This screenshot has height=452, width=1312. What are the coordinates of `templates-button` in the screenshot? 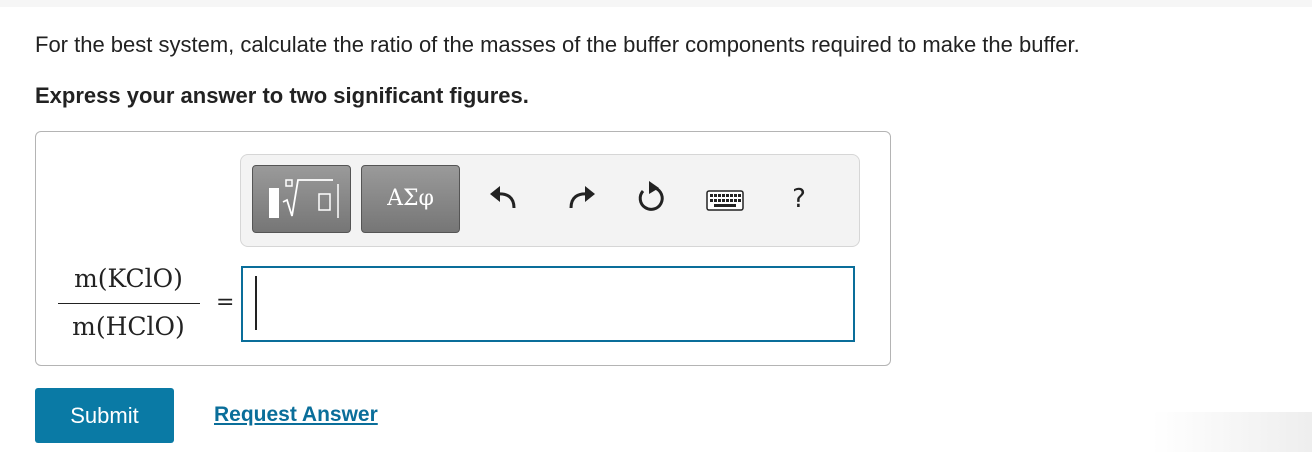 It's located at (301, 199).